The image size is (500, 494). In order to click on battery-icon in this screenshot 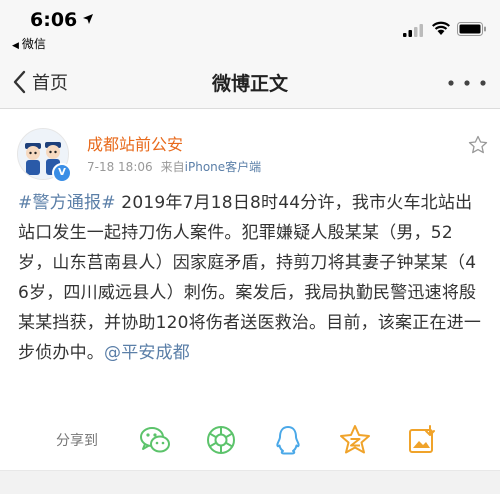, I will do `click(471, 29)`.